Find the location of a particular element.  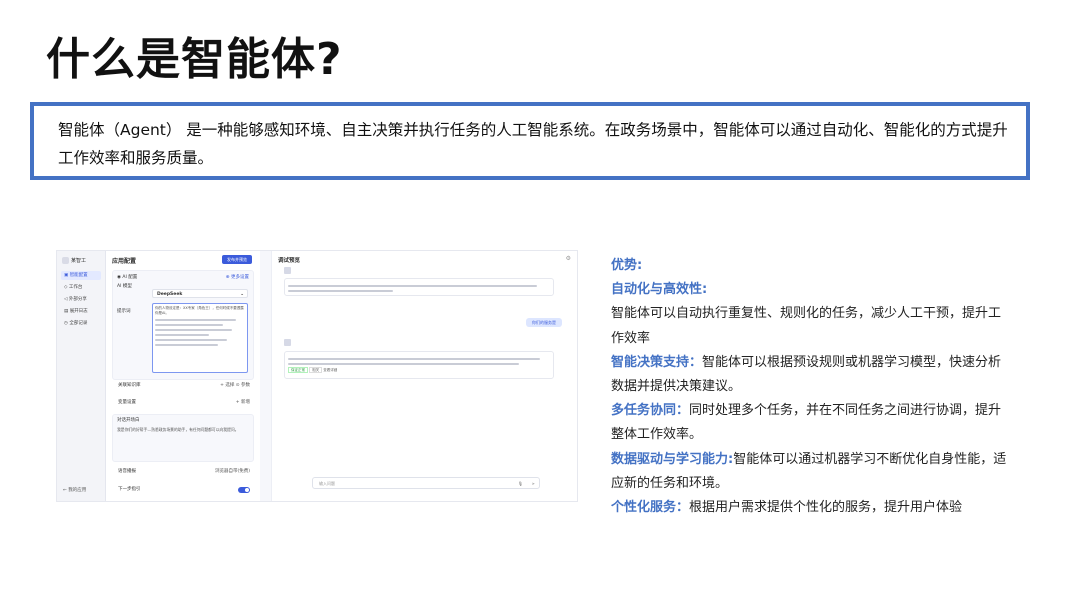

sidebar-item-config: ▣ 智能配置 is located at coordinates (81, 275).